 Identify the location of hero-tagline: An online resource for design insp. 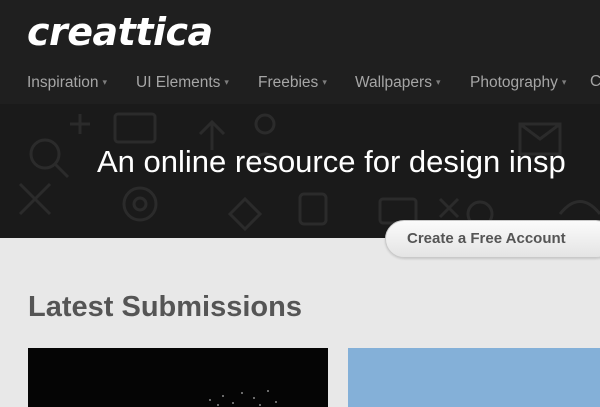
(331, 161).